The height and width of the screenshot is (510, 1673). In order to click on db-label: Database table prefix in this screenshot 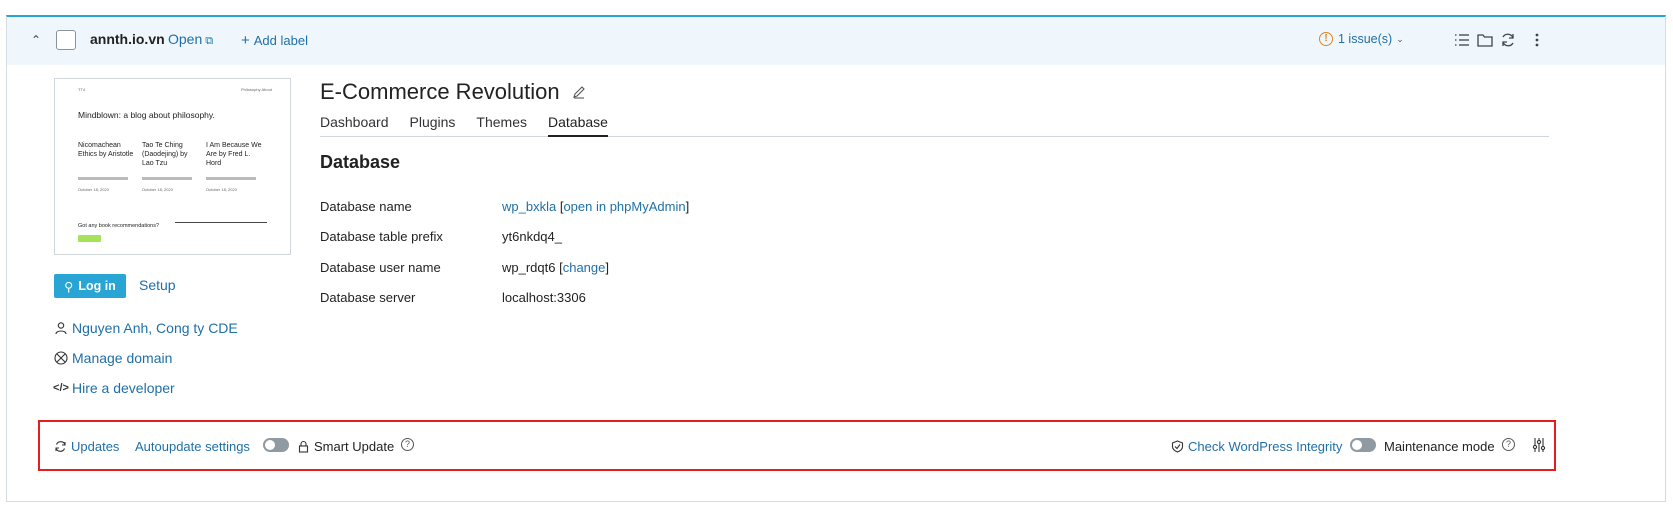, I will do `click(381, 236)`.